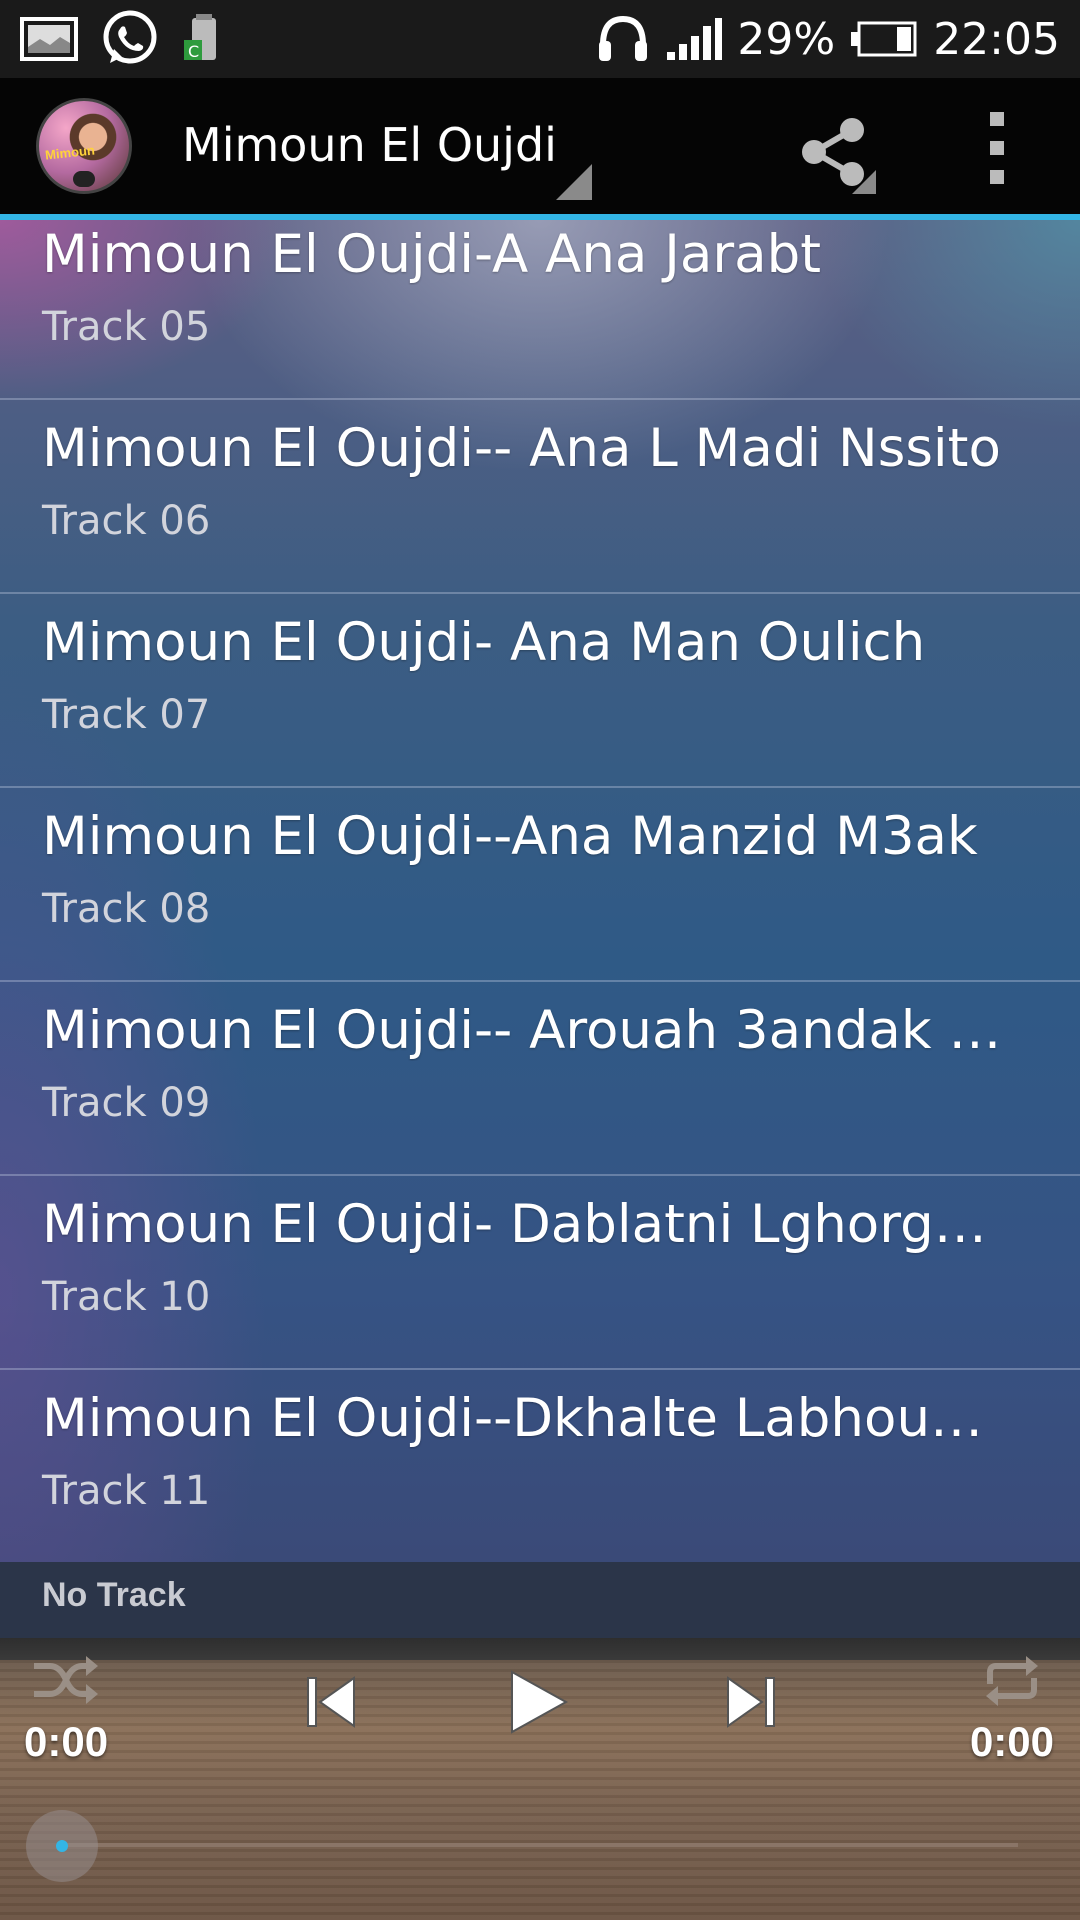 This screenshot has height=1920, width=1080. I want to click on track-number: Track 05, so click(126, 327).